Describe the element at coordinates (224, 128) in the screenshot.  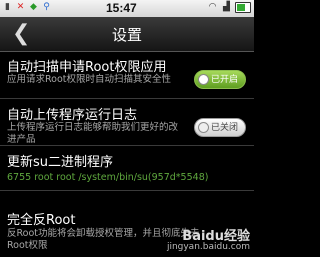
I see `toggle-label: 已关闭` at that location.